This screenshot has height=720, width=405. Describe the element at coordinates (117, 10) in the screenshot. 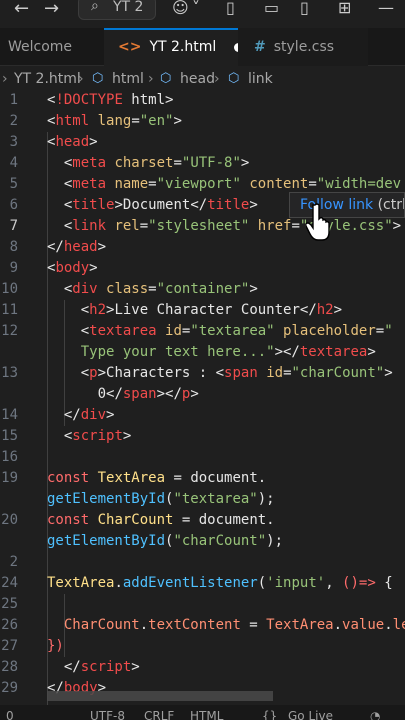

I see `command-center-search: ⌕ YT 2` at that location.